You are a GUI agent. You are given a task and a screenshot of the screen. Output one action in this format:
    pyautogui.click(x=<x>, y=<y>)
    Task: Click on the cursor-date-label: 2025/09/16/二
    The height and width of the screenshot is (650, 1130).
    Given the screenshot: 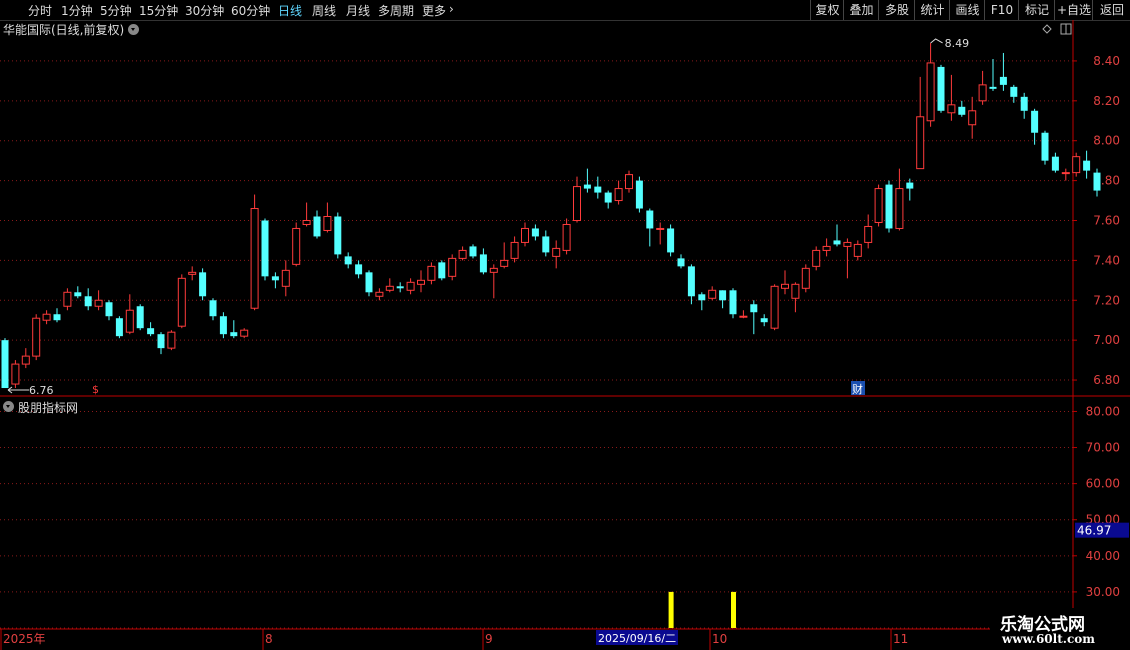 What is the action you would take?
    pyautogui.click(x=637, y=638)
    